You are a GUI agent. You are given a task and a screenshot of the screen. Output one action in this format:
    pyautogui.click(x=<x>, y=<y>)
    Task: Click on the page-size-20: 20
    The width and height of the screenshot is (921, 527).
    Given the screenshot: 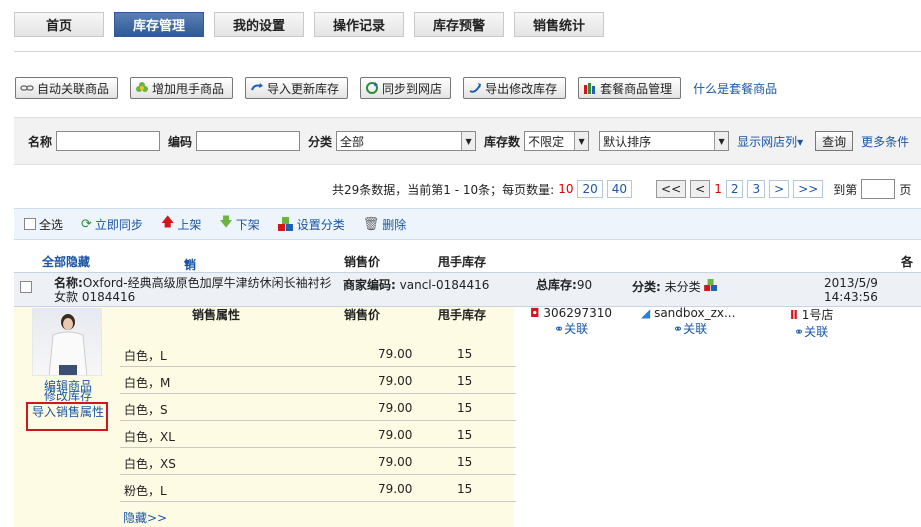 What is the action you would take?
    pyautogui.click(x=590, y=189)
    